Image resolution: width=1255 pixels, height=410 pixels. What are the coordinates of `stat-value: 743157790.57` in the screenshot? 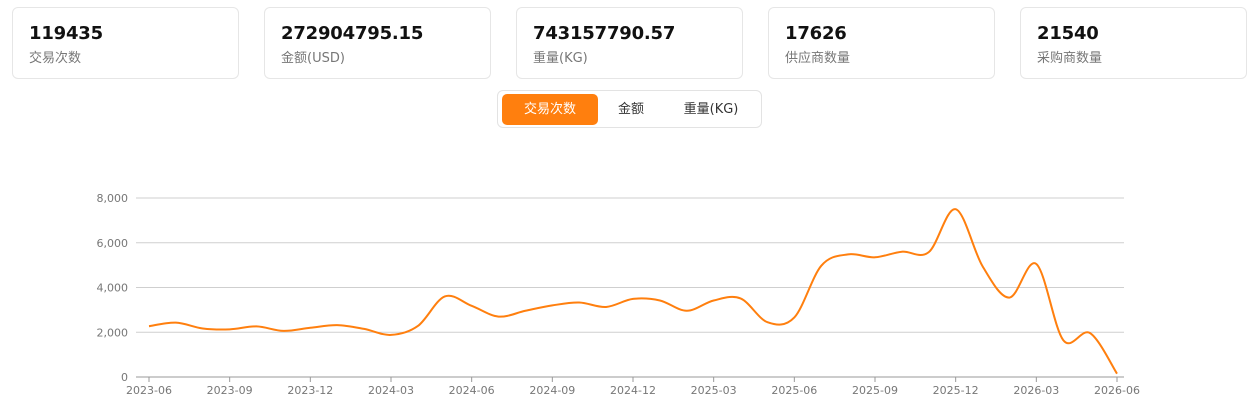 It's located at (604, 33).